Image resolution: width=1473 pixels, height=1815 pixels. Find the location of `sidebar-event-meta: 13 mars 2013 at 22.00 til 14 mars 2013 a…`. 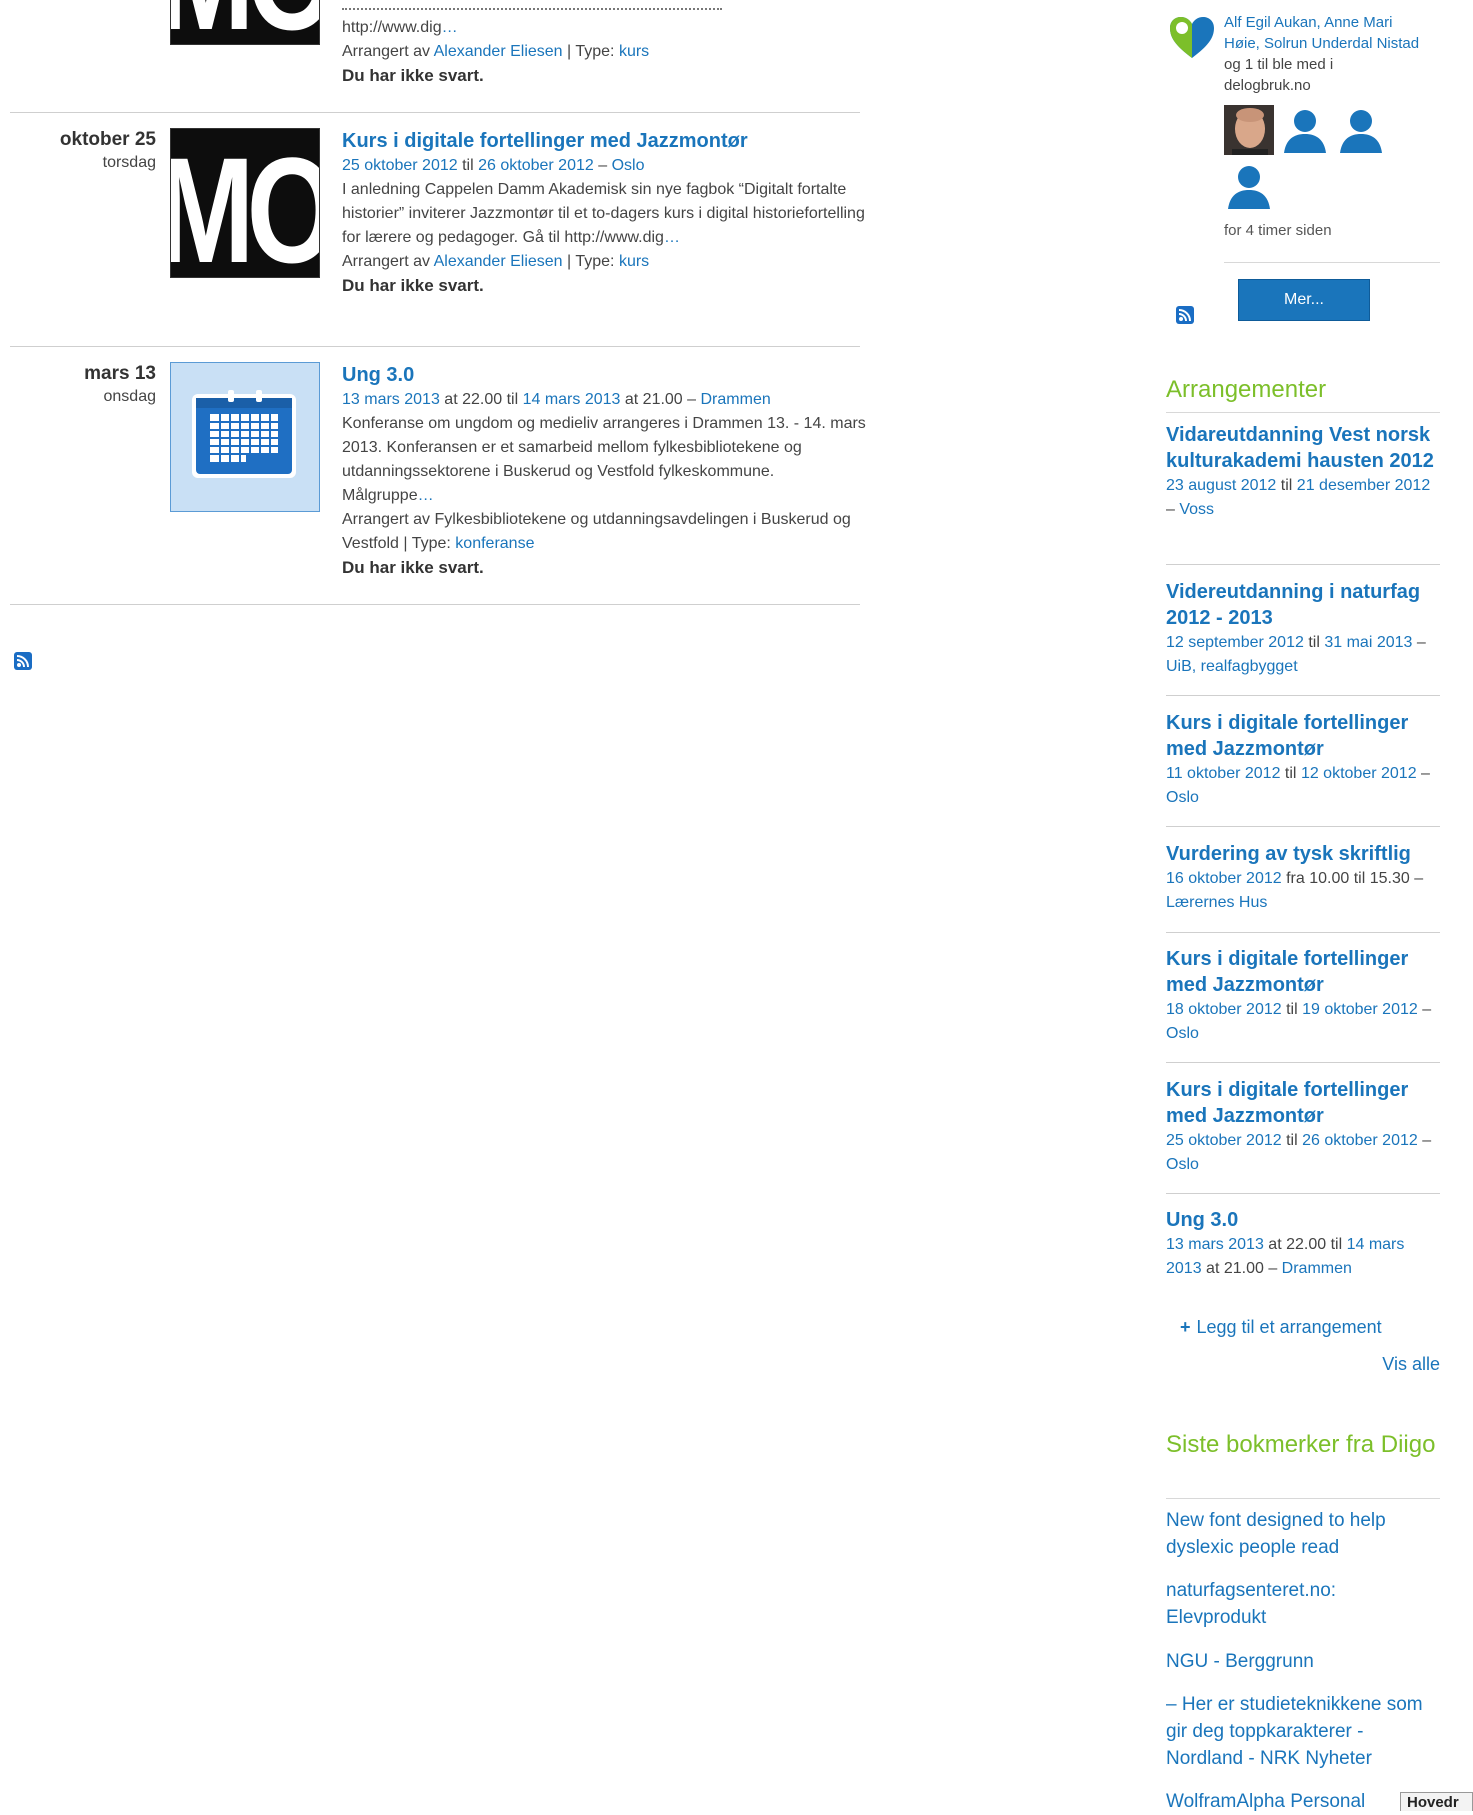

sidebar-event-meta: 13 mars 2013 at 22.00 til 14 mars 2013 a… is located at coordinates (1285, 1256).